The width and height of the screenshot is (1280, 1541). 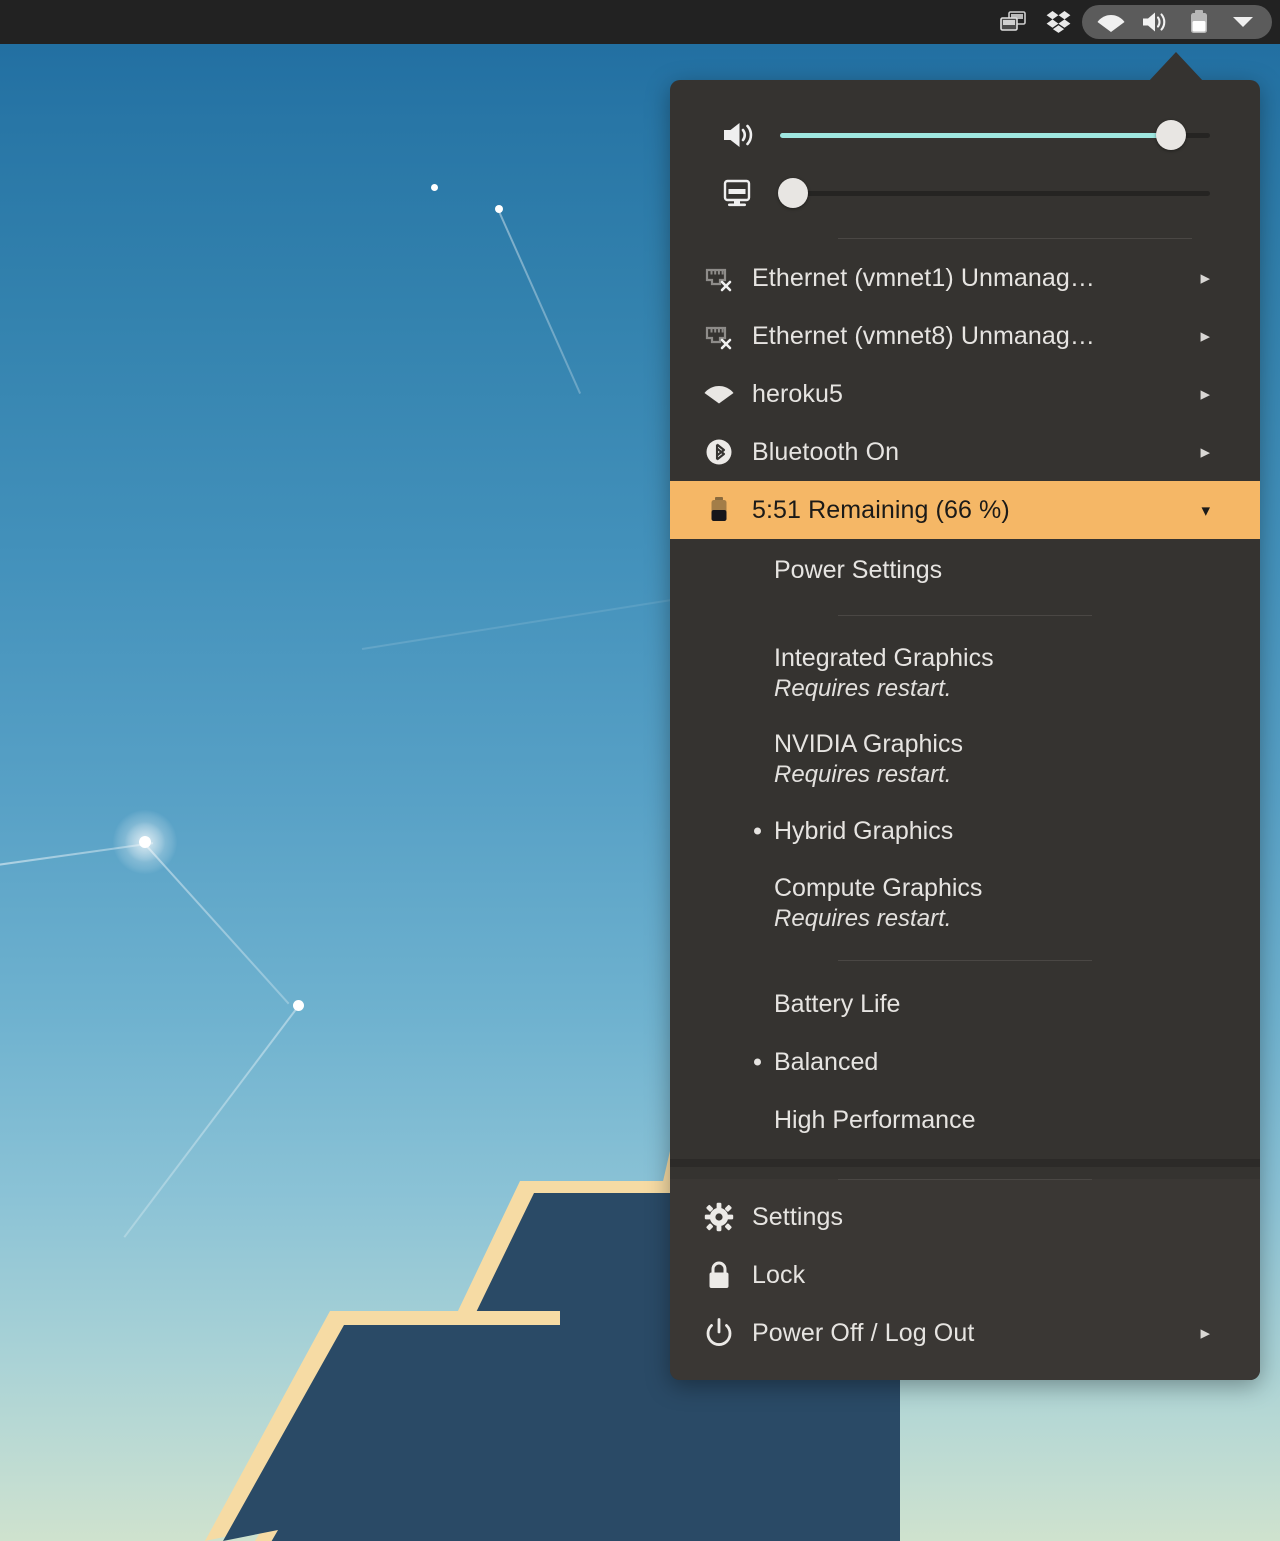 I want to click on menu-item-wifi-heroku5: heroku5 ▸, so click(x=965, y=394).